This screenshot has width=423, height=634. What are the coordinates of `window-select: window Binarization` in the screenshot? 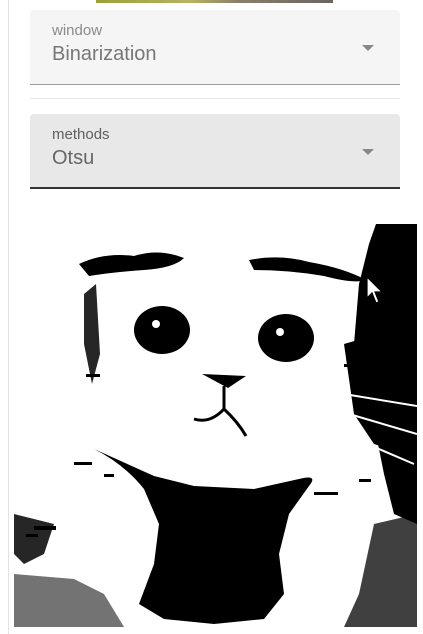 It's located at (215, 47).